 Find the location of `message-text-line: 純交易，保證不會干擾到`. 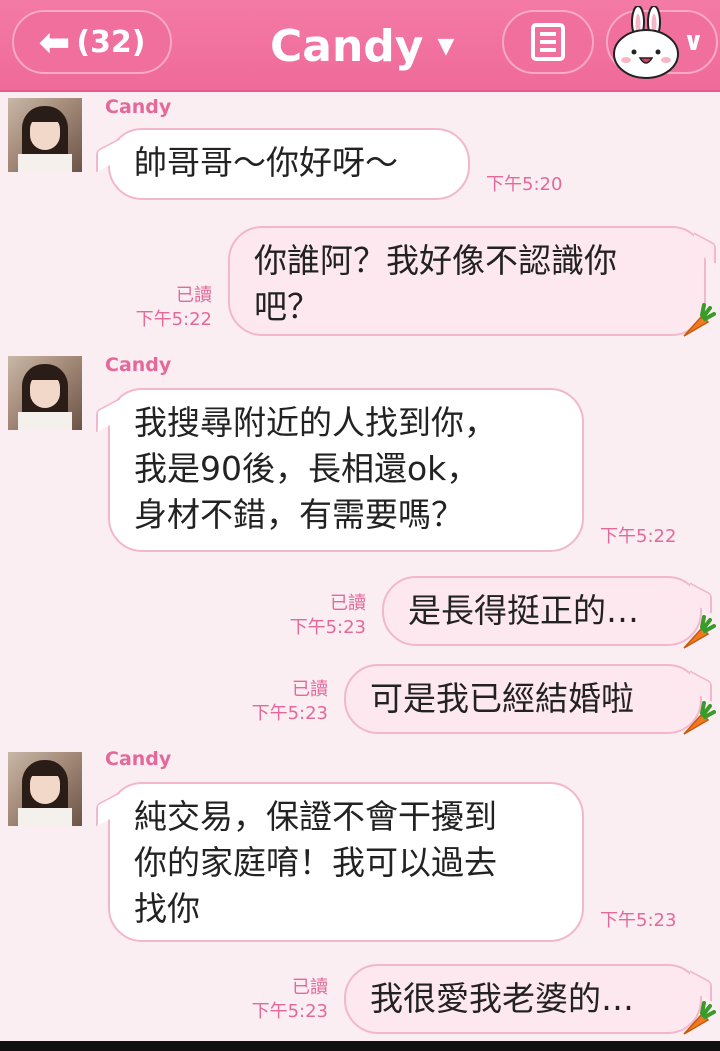

message-text-line: 純交易，保證不會干擾到 is located at coordinates (315, 816).